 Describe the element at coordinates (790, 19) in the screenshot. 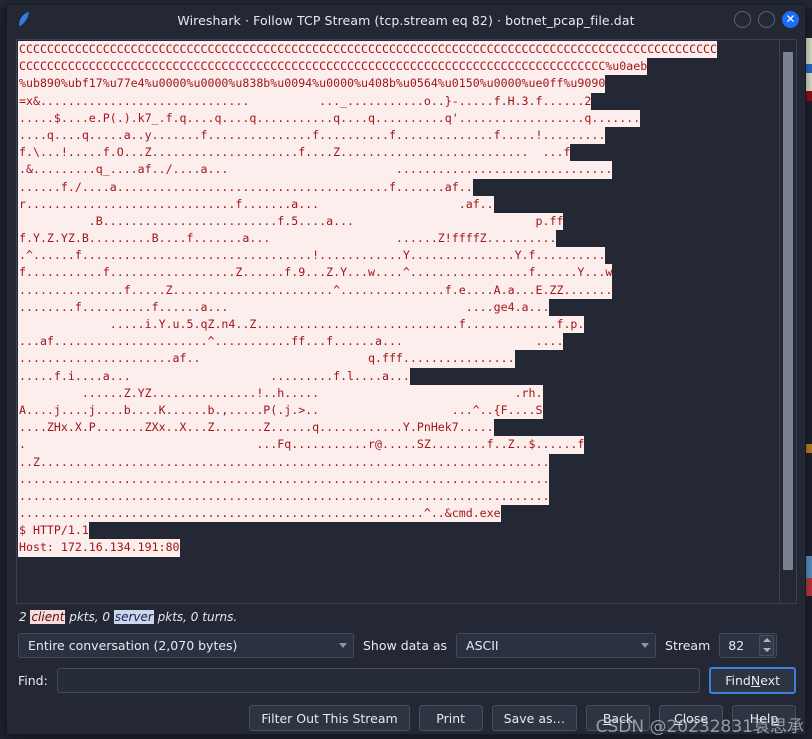

I see `close-icon: ✕` at that location.